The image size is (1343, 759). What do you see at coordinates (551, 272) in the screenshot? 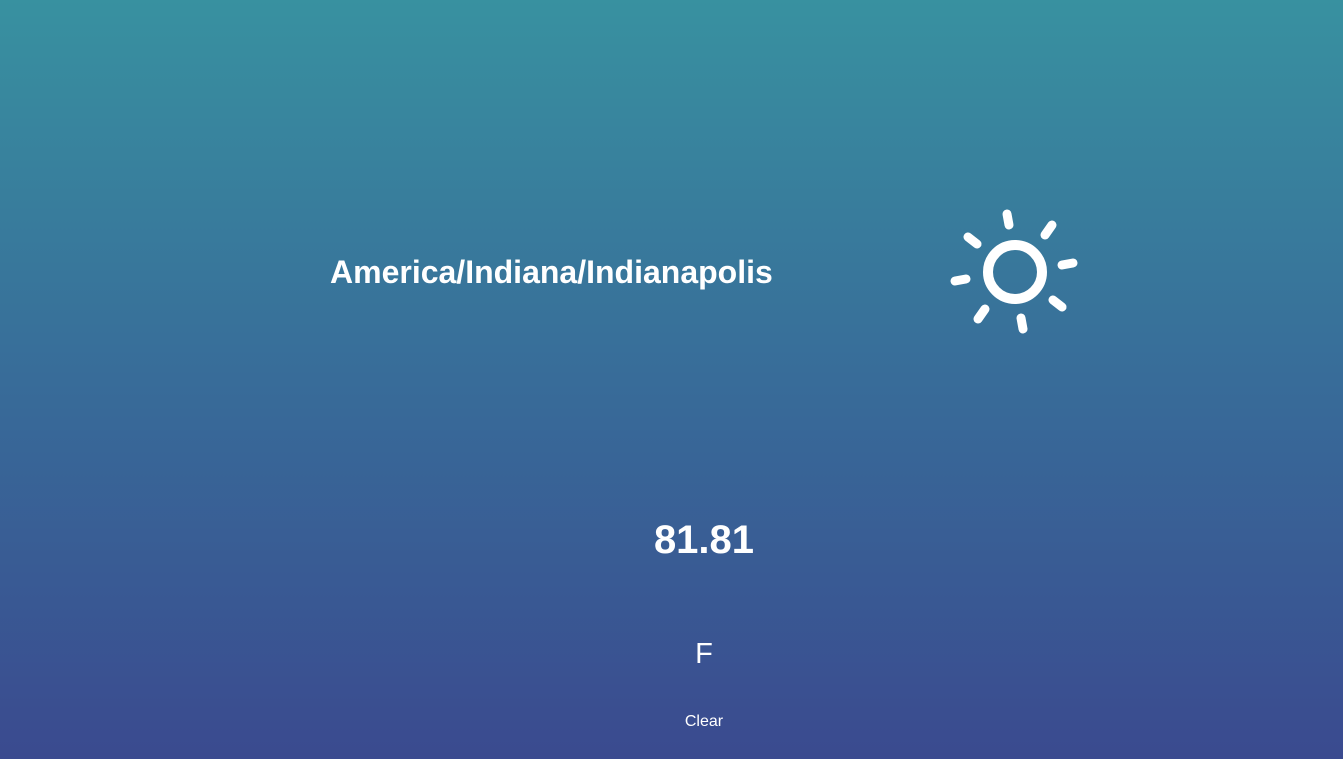
I see `location-timezone: America/Indiana/Indianapolis` at bounding box center [551, 272].